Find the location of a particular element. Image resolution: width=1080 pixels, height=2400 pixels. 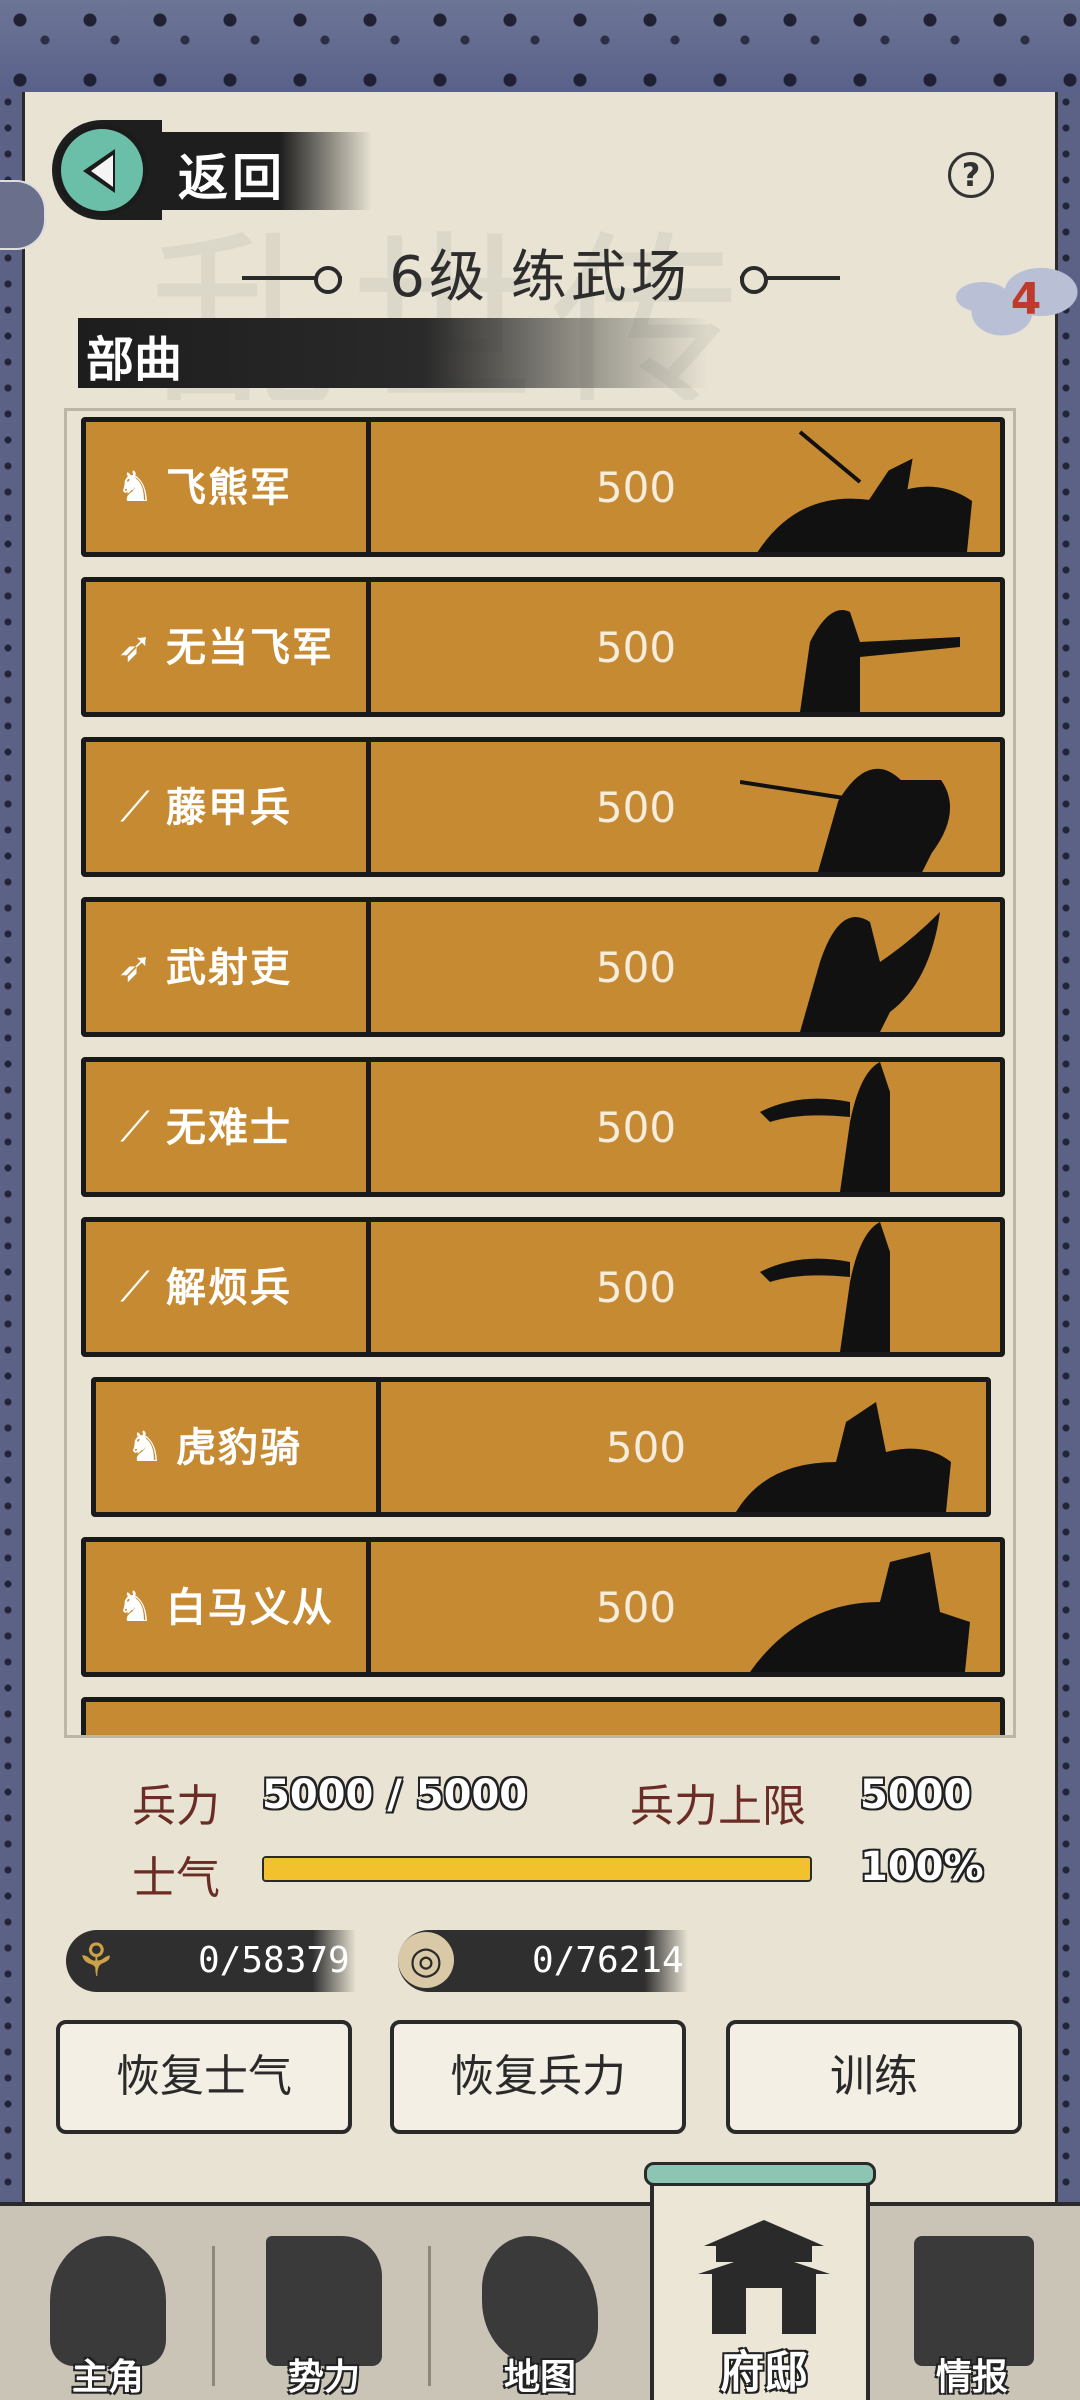

map-icon is located at coordinates (540, 2301).